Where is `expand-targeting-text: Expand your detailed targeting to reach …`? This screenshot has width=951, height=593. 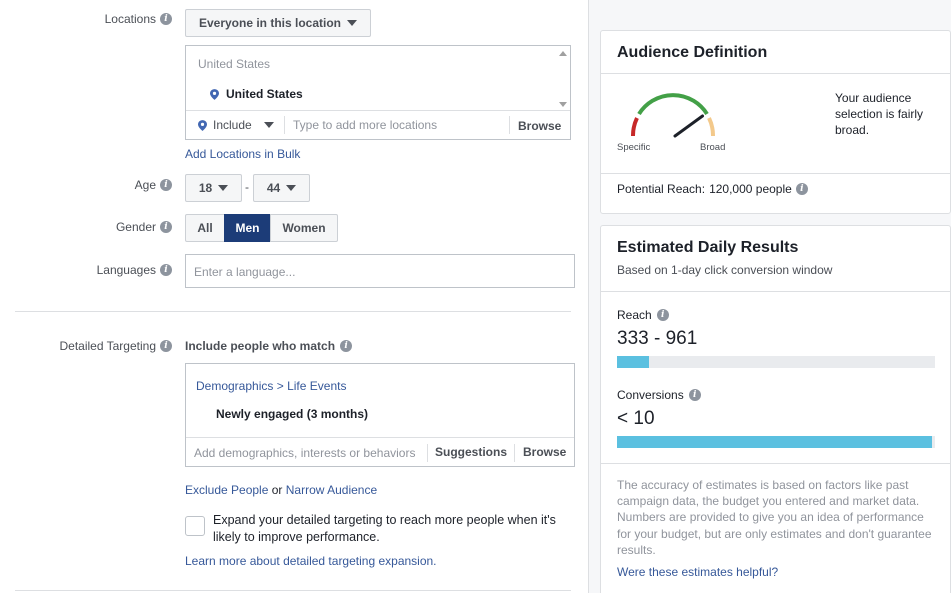 expand-targeting-text: Expand your detailed targeting to reach … is located at coordinates (384, 528).